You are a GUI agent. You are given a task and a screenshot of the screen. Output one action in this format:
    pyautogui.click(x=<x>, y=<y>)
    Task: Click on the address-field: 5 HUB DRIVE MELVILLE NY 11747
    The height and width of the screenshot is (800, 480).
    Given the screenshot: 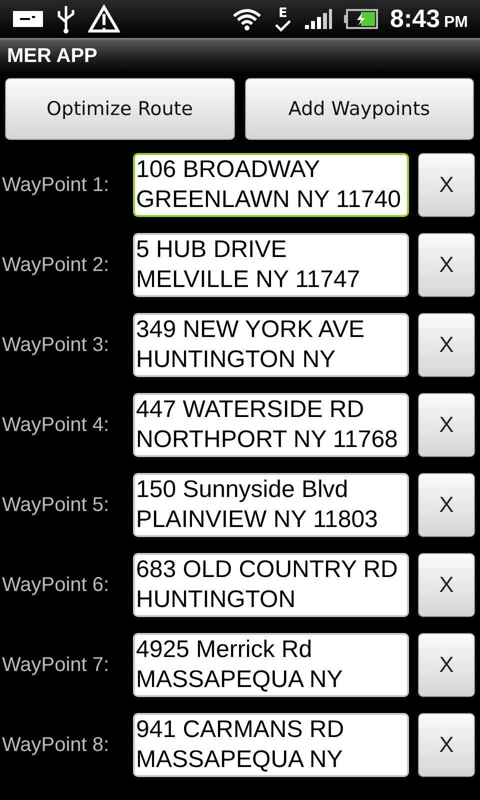 What is the action you would take?
    pyautogui.click(x=271, y=265)
    